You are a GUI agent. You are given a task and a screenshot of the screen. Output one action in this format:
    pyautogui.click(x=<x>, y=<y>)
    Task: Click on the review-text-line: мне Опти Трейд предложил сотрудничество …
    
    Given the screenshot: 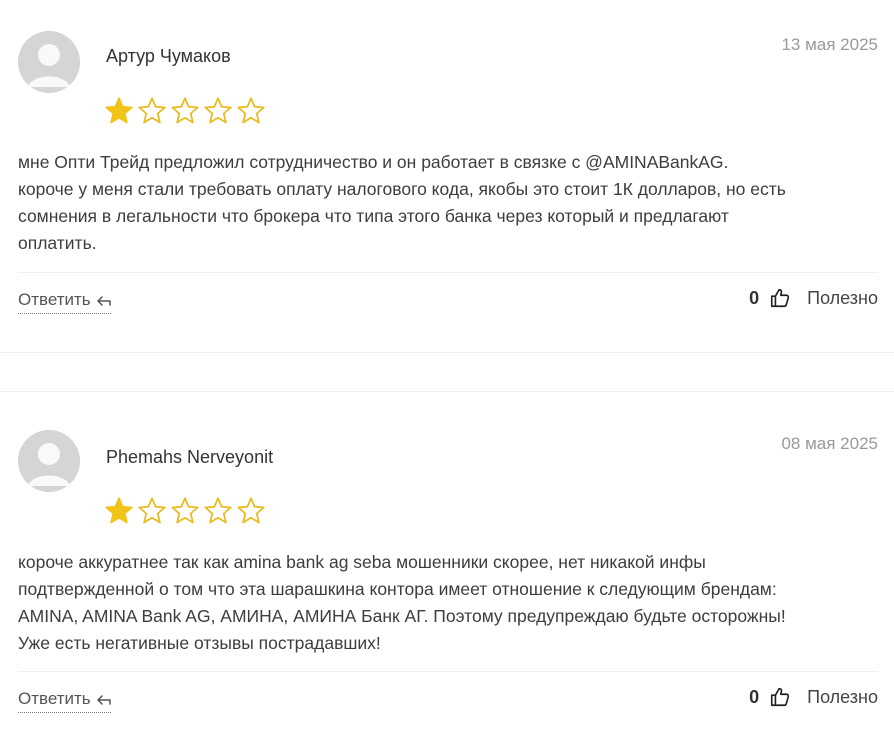 What is the action you would take?
    pyautogui.click(x=373, y=162)
    